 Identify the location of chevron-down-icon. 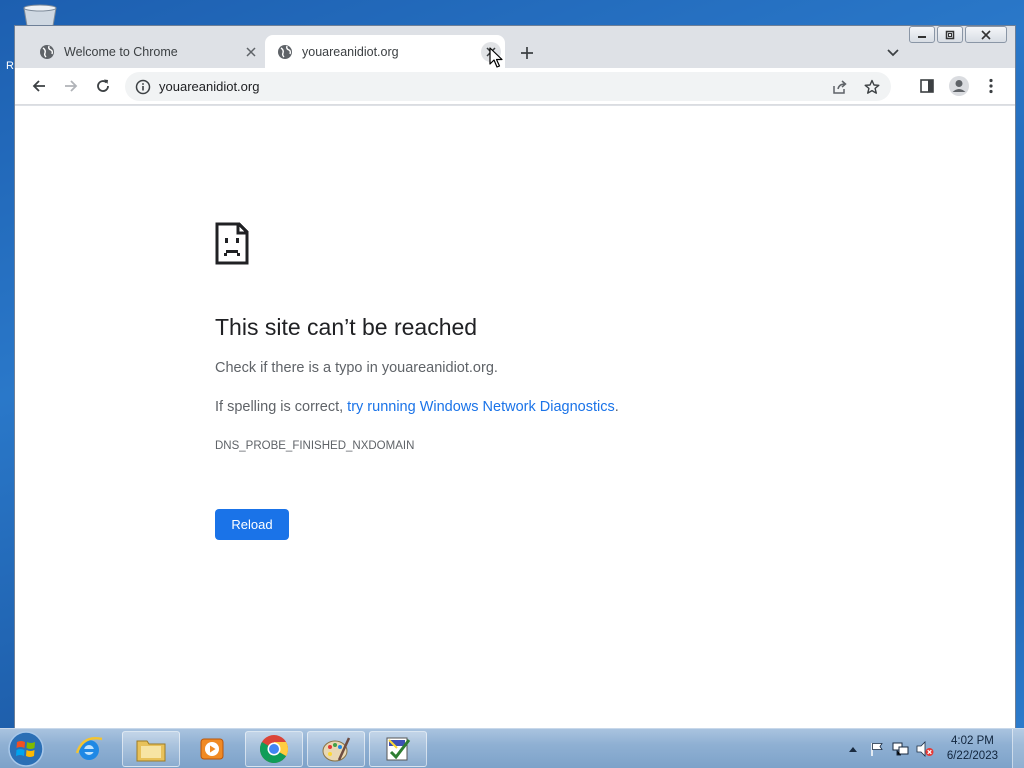
(893, 53).